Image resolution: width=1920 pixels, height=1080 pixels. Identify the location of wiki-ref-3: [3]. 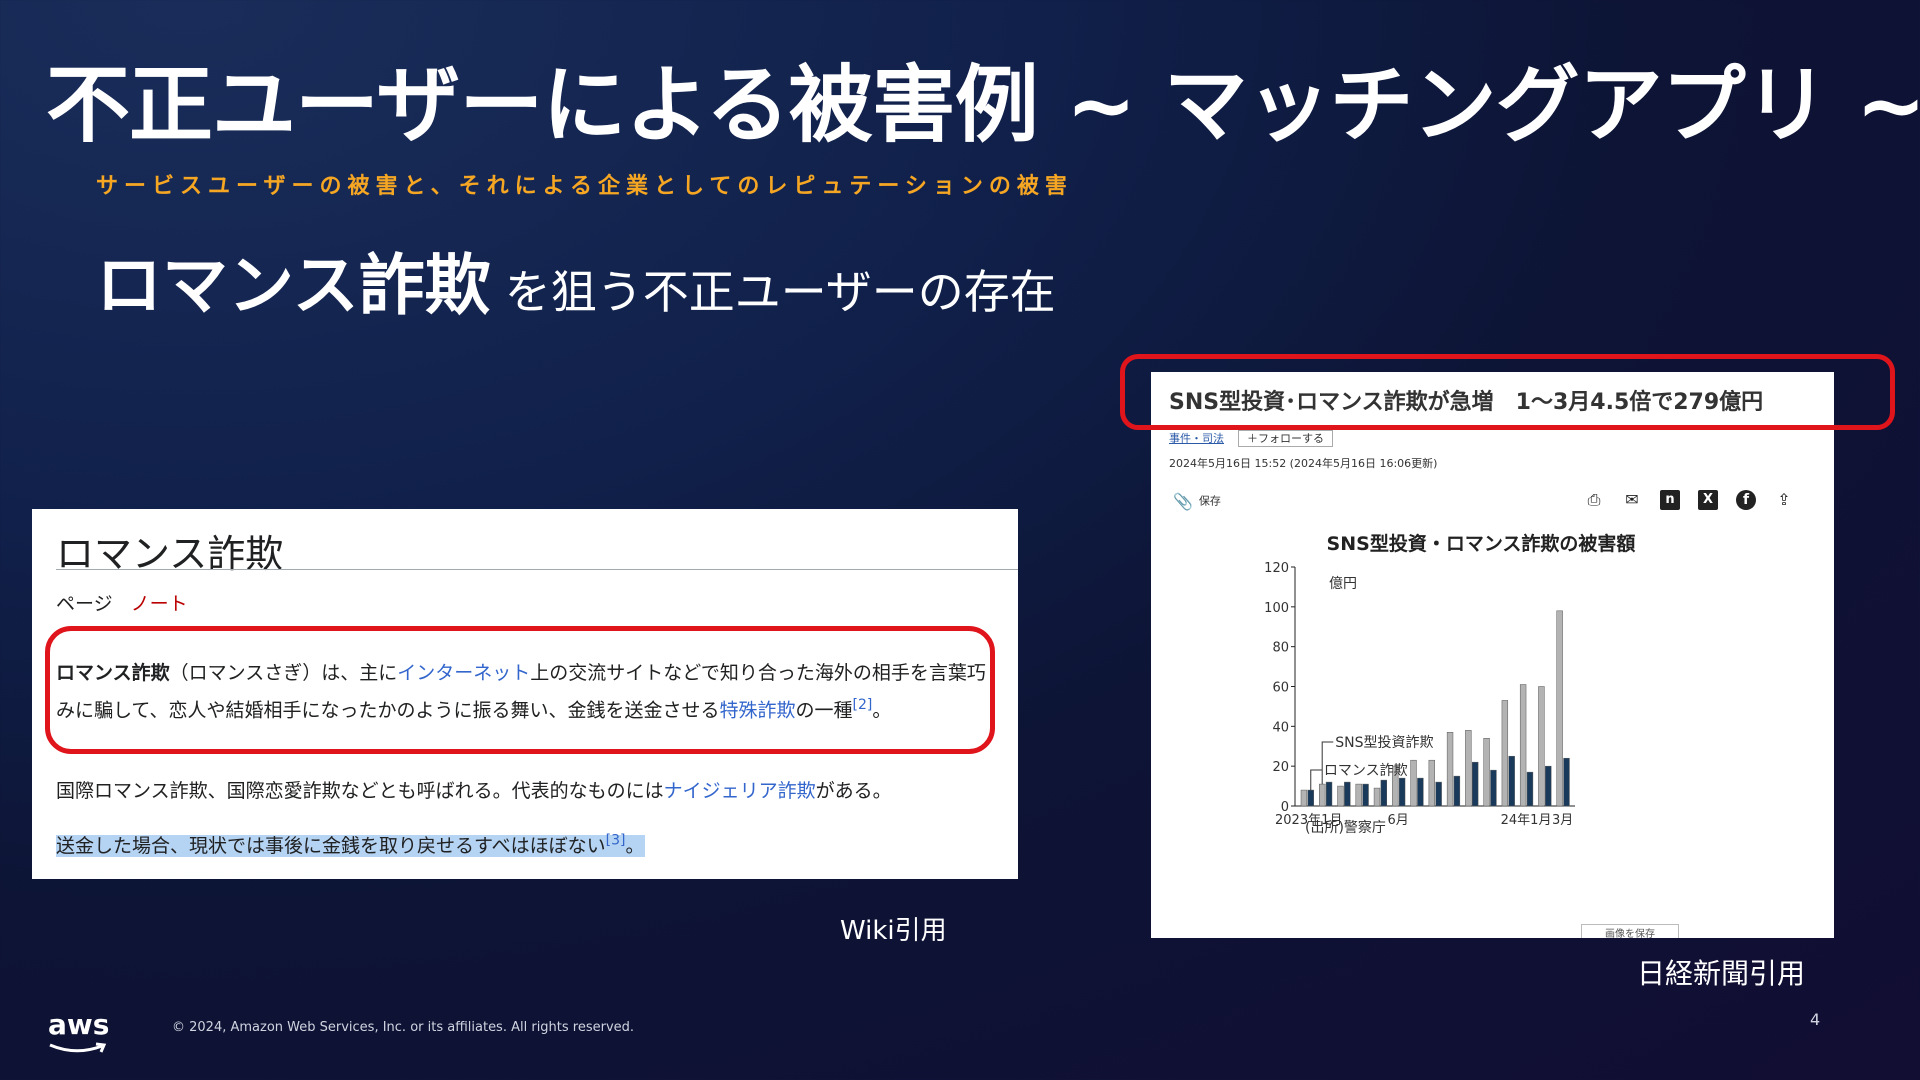
(616, 841).